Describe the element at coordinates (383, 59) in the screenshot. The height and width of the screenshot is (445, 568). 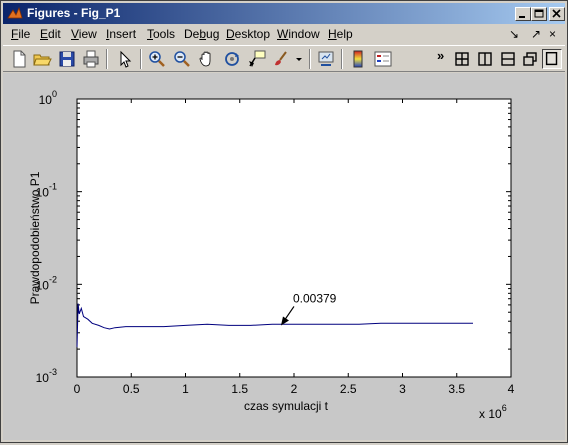
I see `legend-icon` at that location.